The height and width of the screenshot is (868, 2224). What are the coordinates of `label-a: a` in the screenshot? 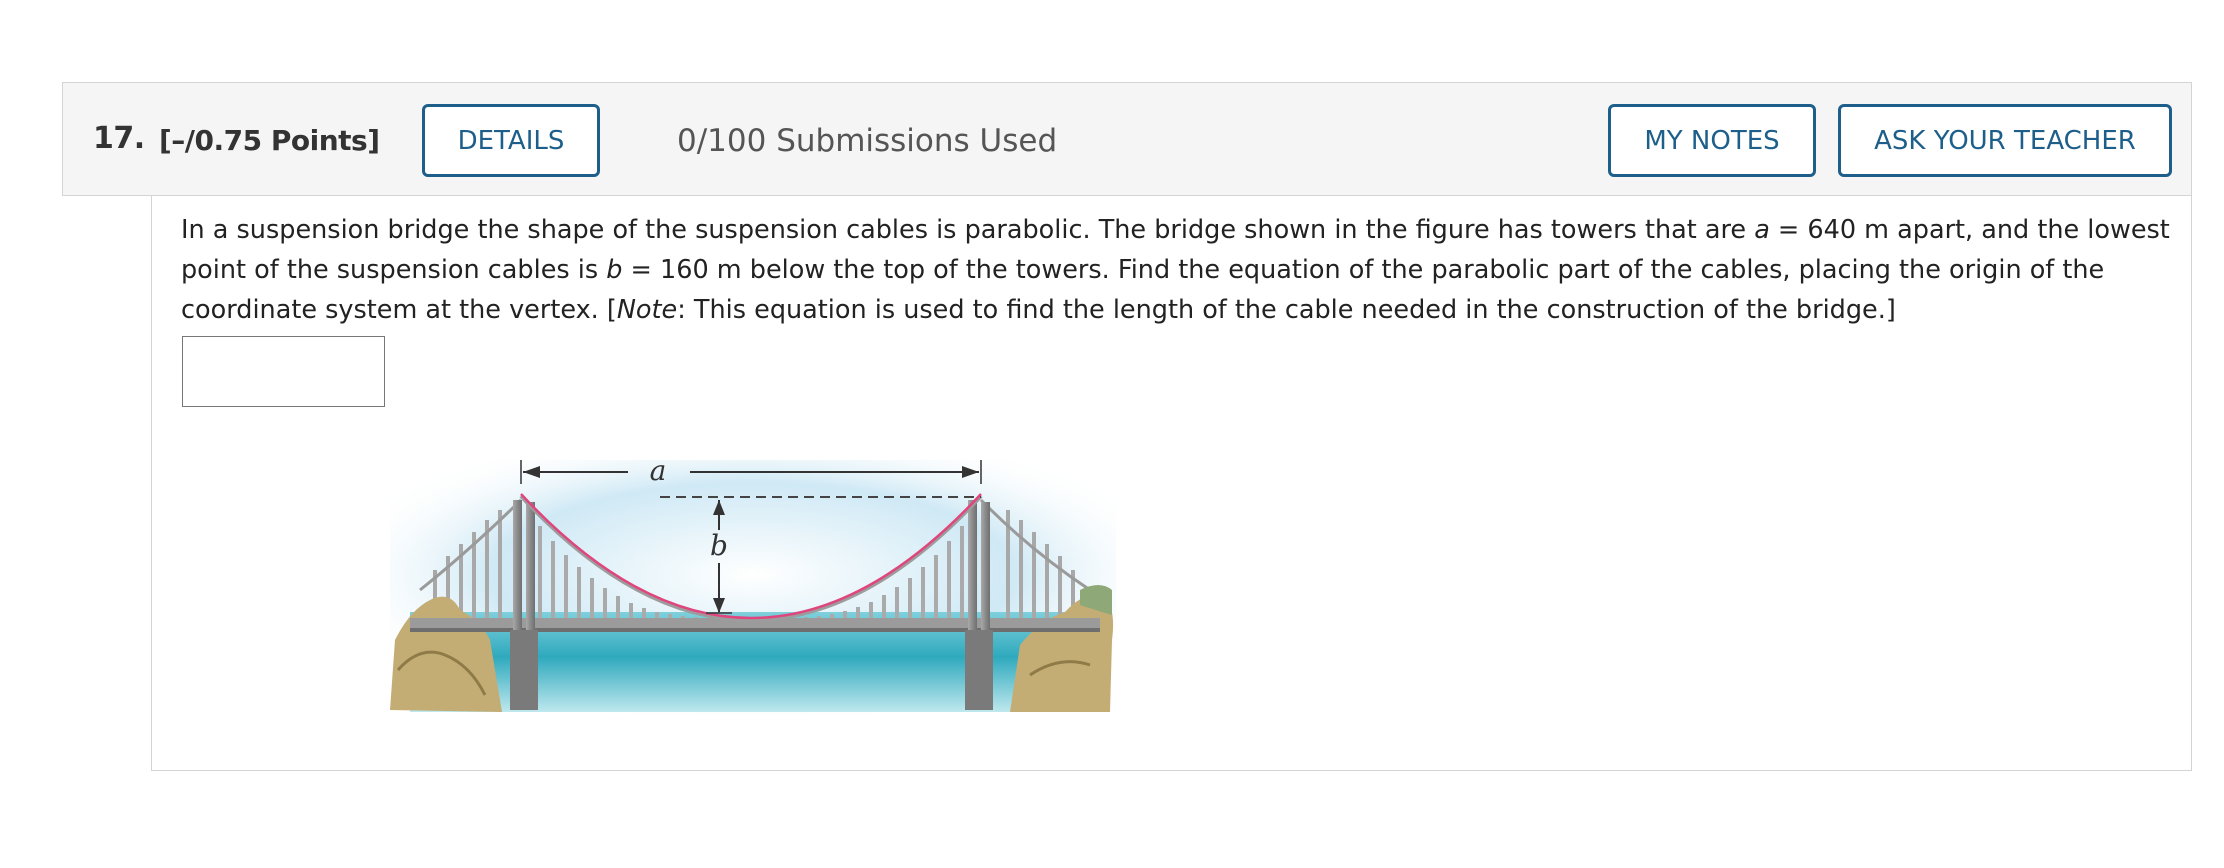 It's located at (658, 470).